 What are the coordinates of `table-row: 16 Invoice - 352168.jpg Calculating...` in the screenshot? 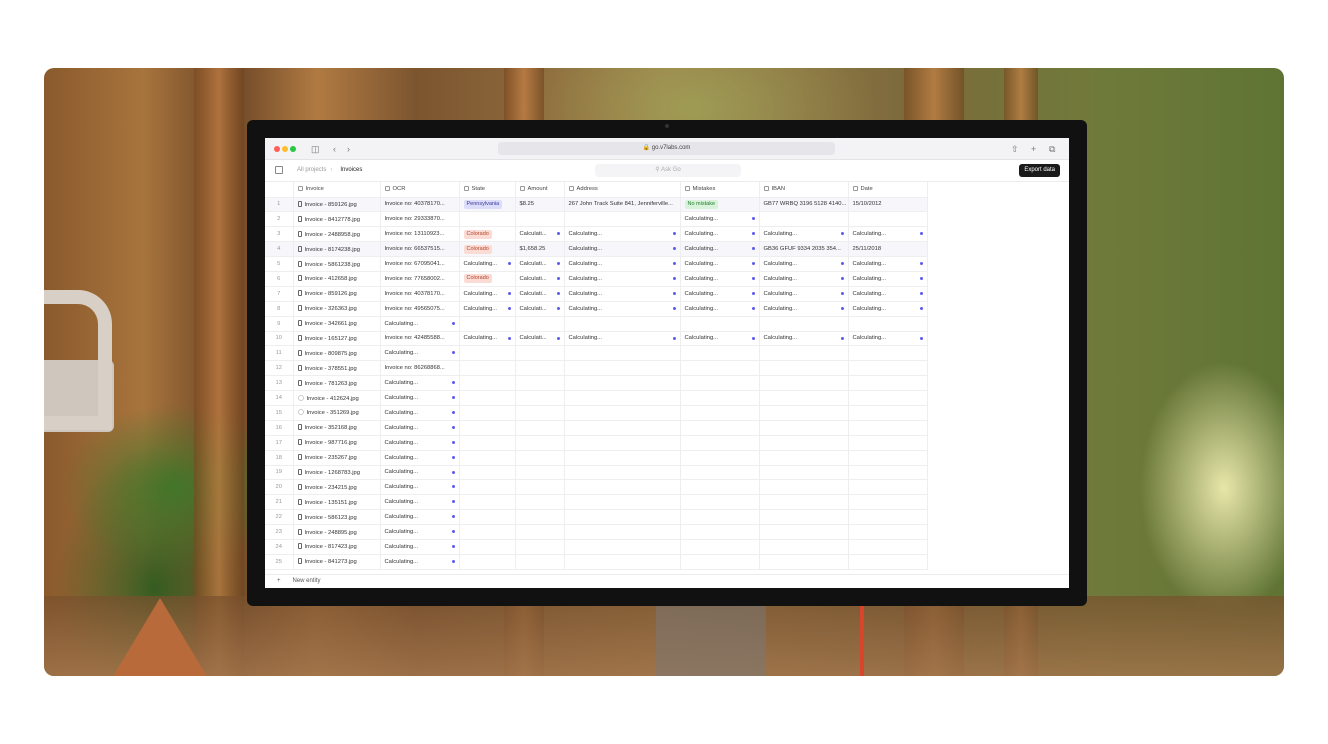 It's located at (596, 428).